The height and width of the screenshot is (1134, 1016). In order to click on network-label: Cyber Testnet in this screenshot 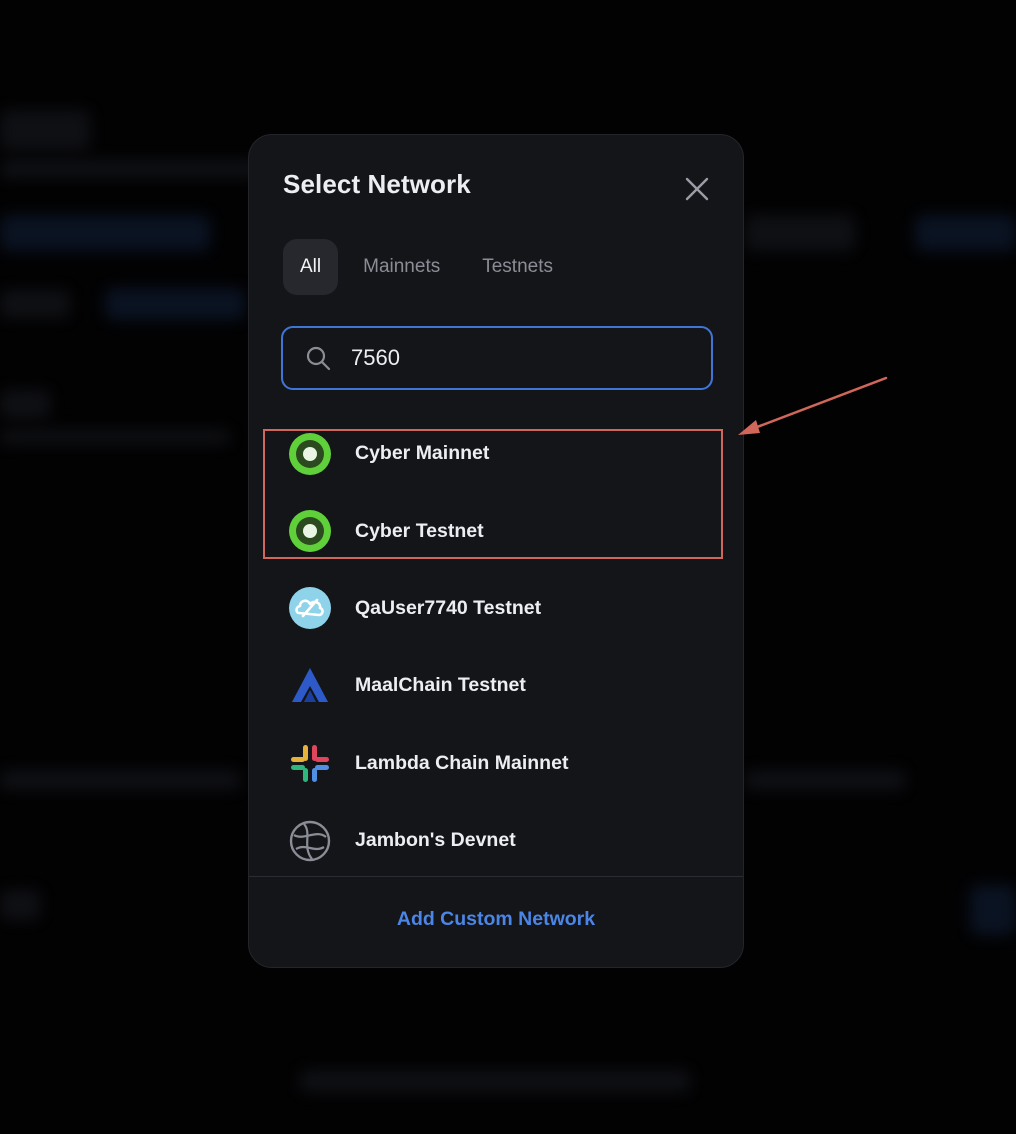, I will do `click(419, 530)`.